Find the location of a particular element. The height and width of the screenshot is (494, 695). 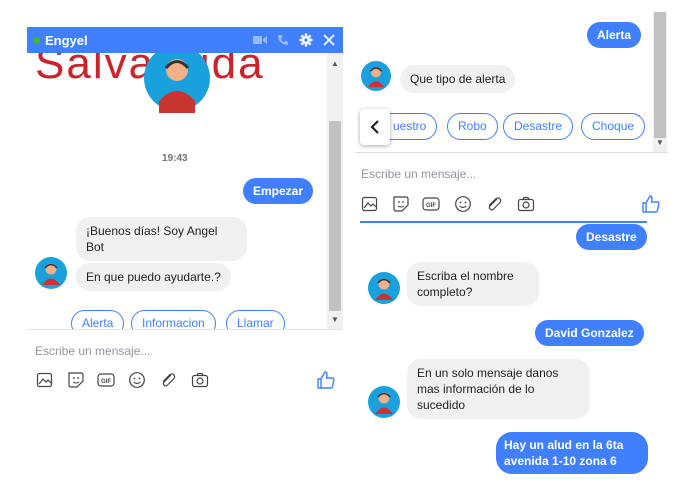

quick-reply-robo: Robo is located at coordinates (472, 126).